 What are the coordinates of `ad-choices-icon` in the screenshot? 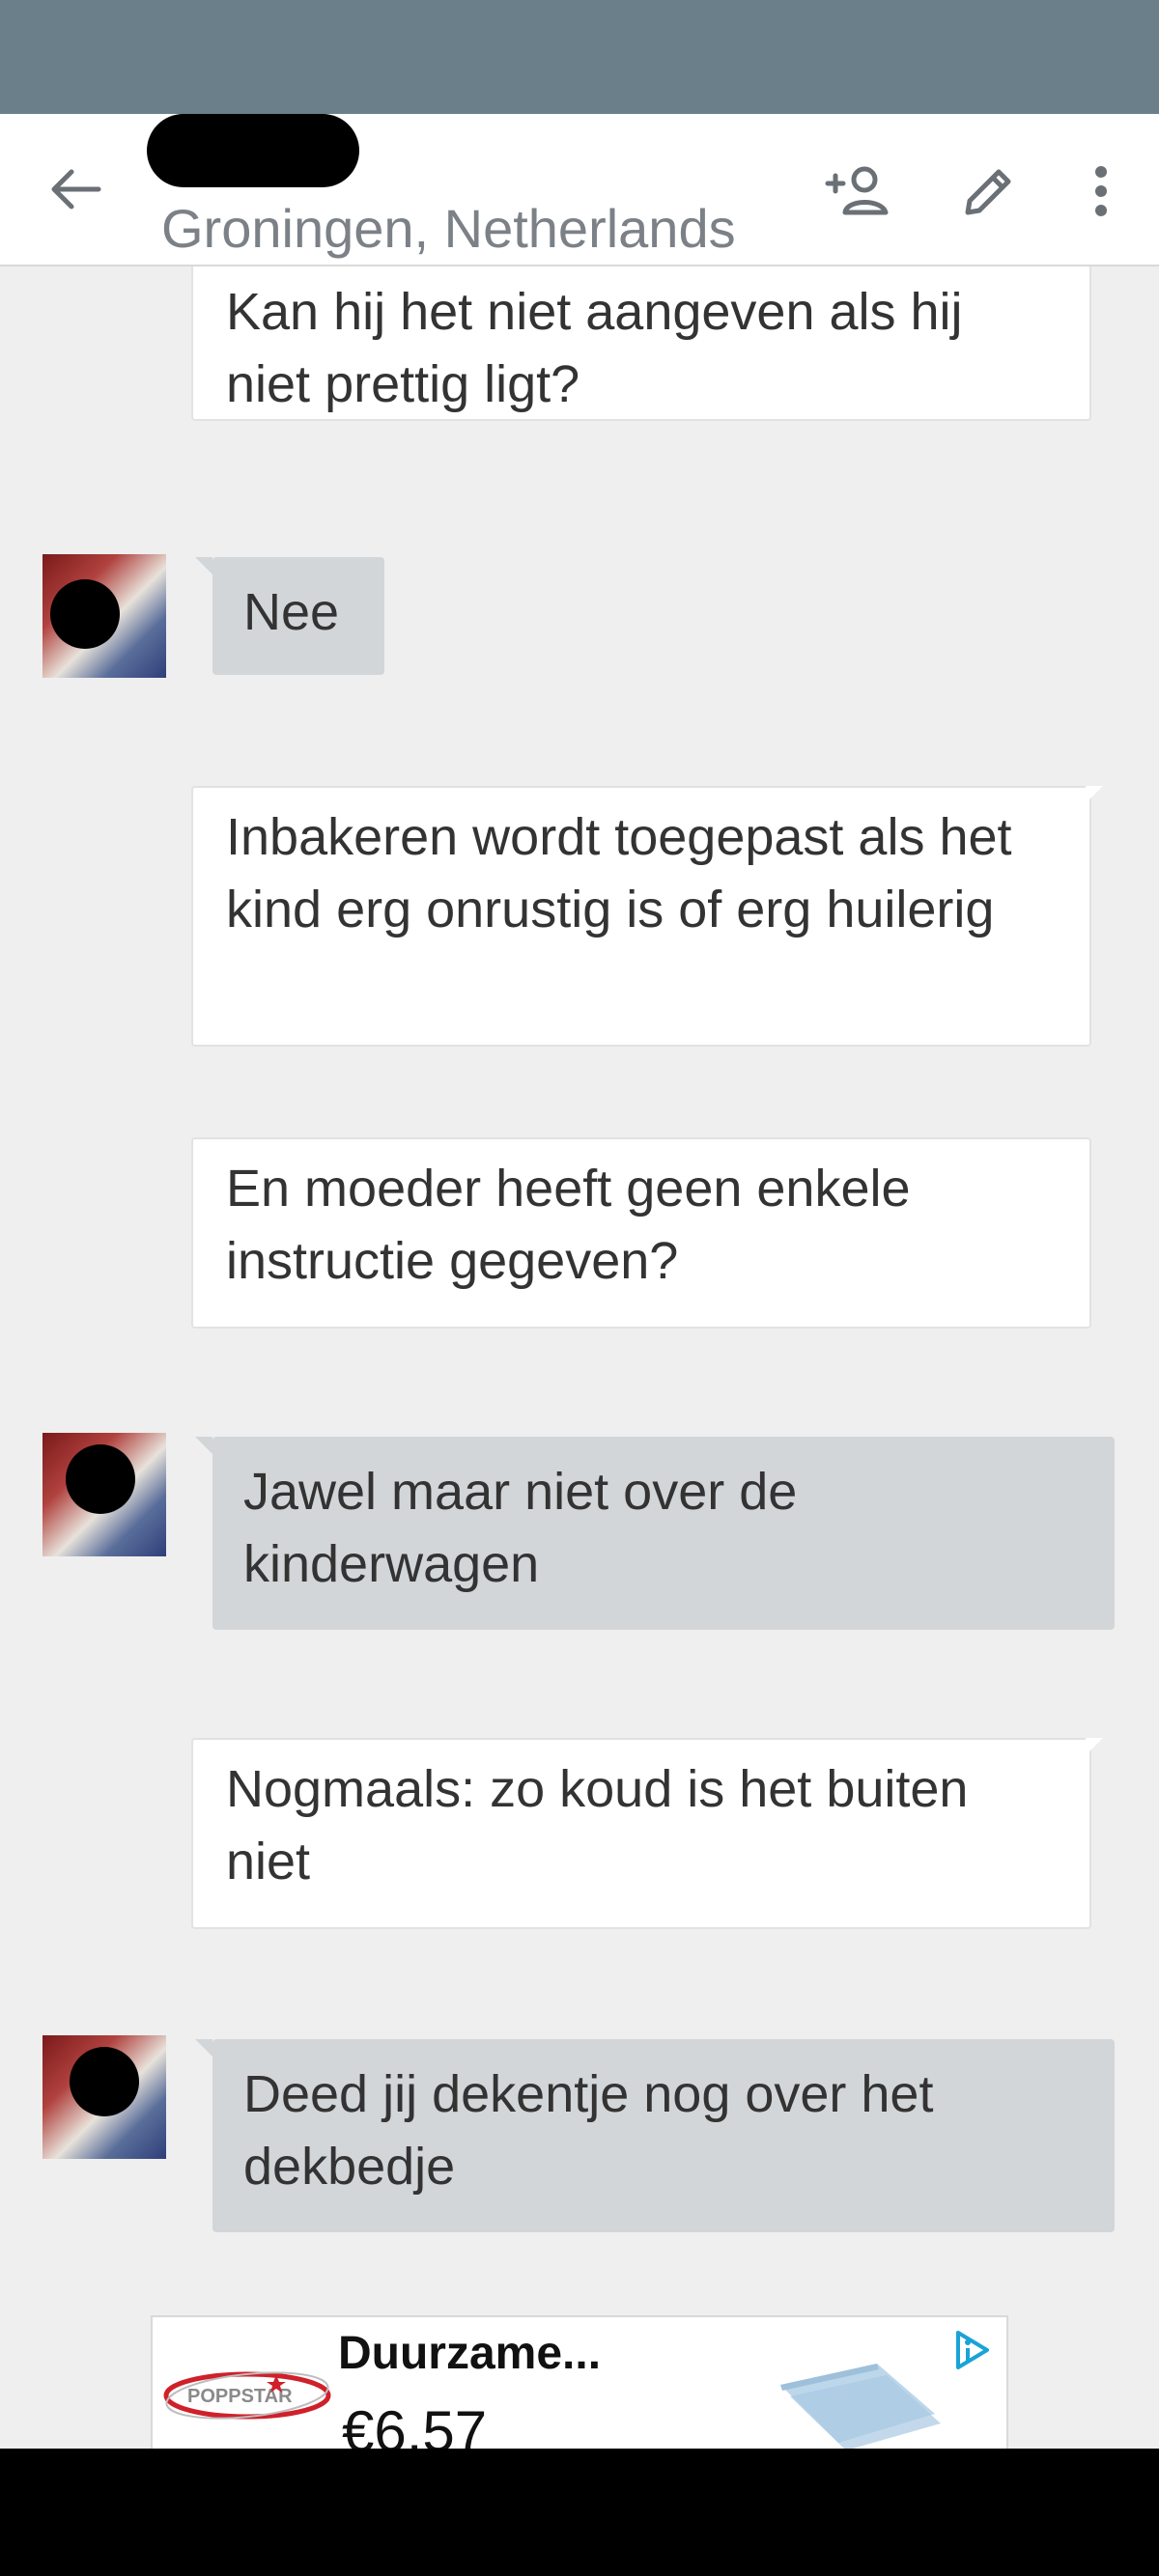 It's located at (971, 2350).